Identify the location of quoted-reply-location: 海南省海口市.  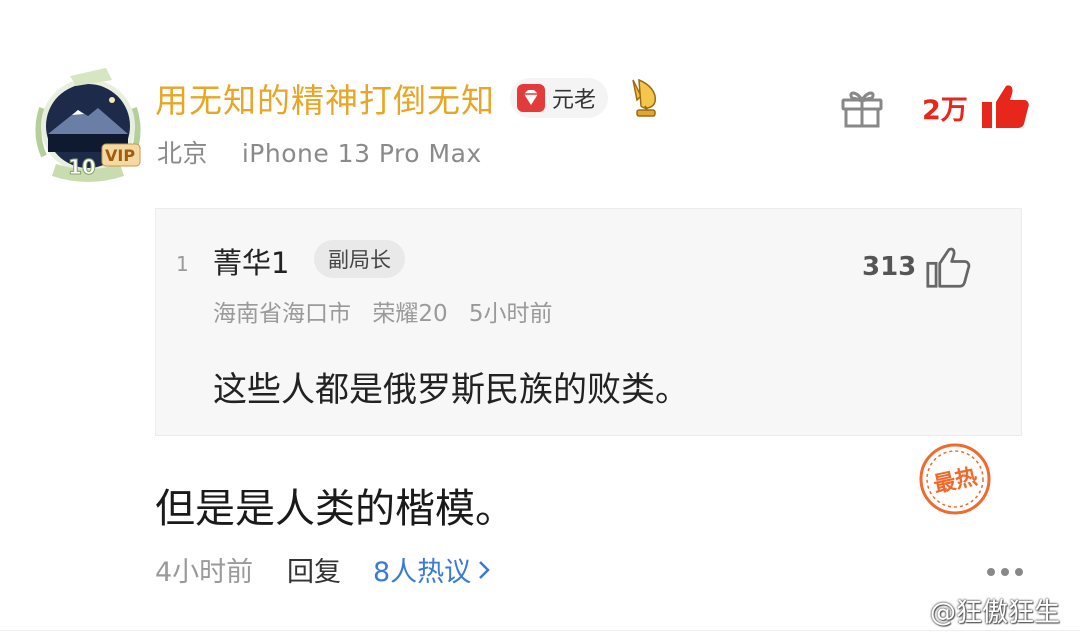
(282, 314).